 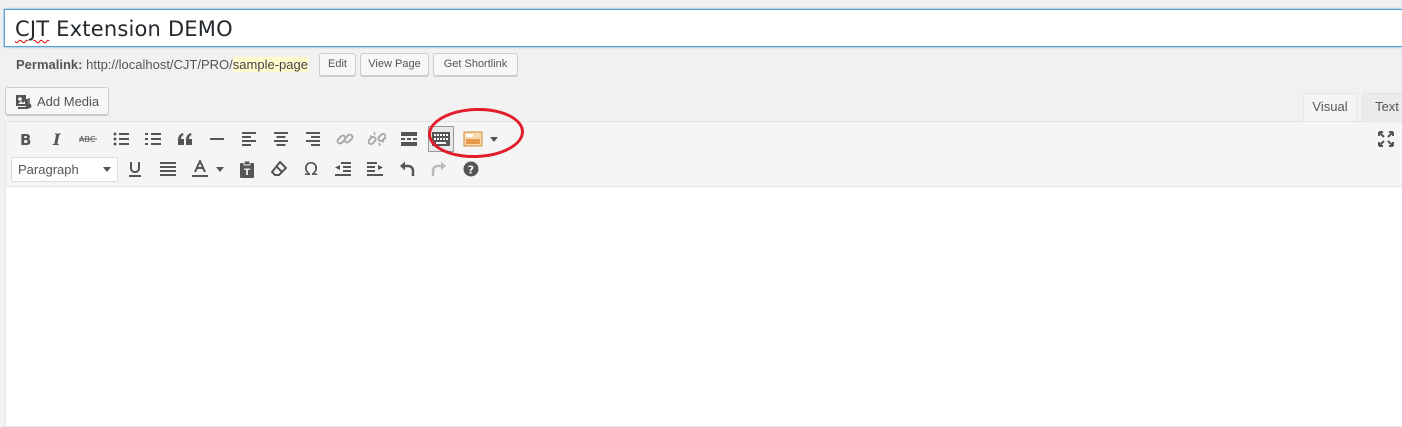 I want to click on clear-formatting-icon, so click(x=279, y=168).